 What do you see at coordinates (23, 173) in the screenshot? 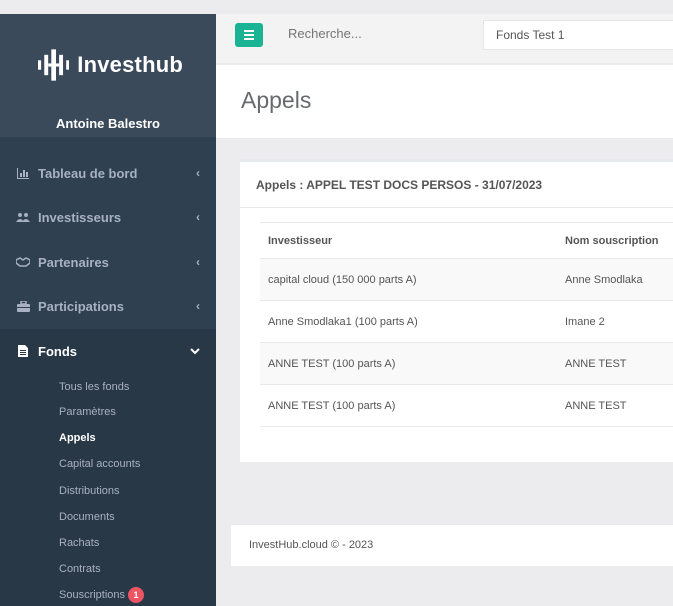
I see `chart-icon` at bounding box center [23, 173].